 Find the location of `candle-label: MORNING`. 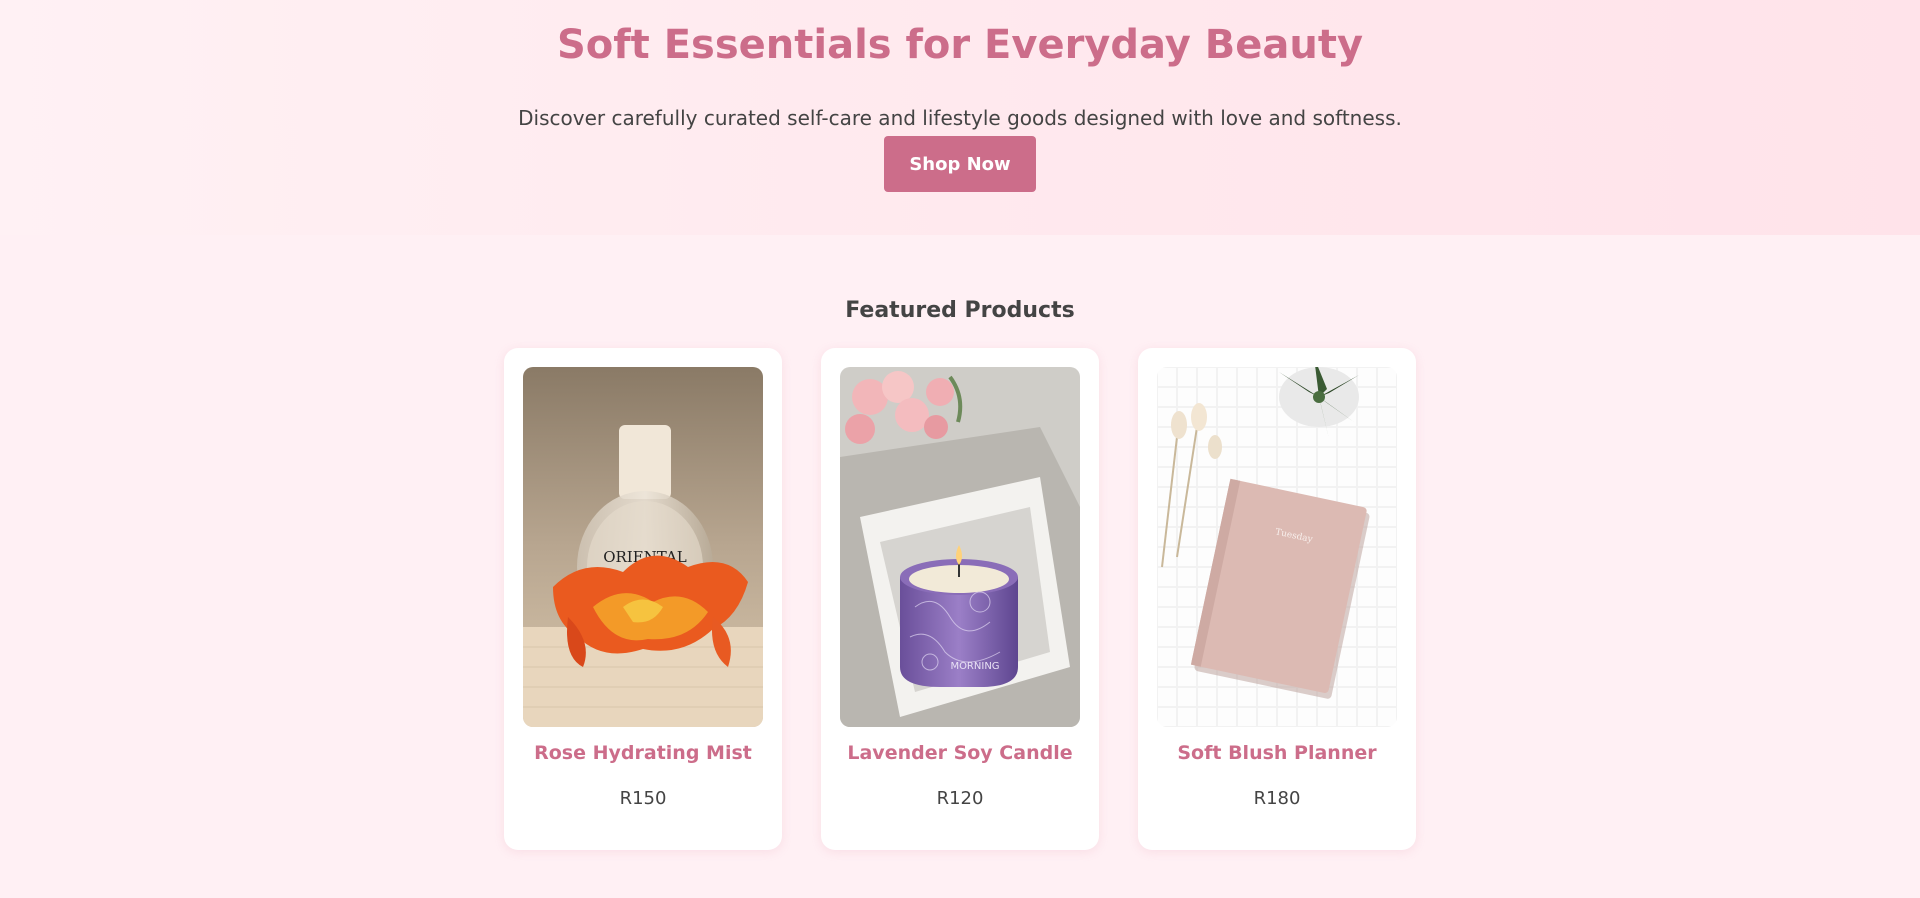

candle-label: MORNING is located at coordinates (974, 666).